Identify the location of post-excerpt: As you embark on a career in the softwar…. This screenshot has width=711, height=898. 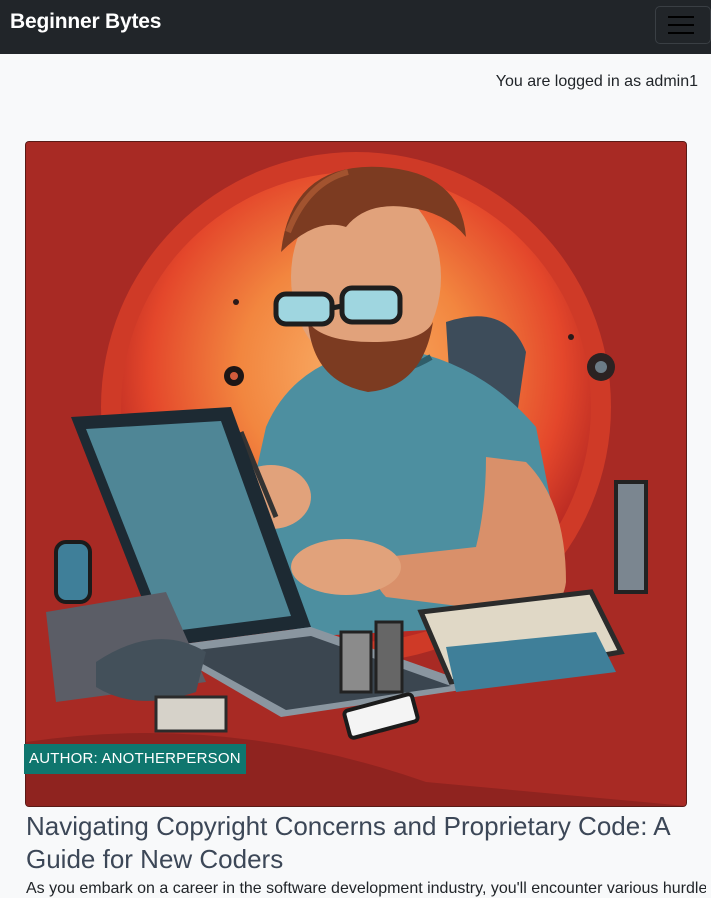
(366, 888).